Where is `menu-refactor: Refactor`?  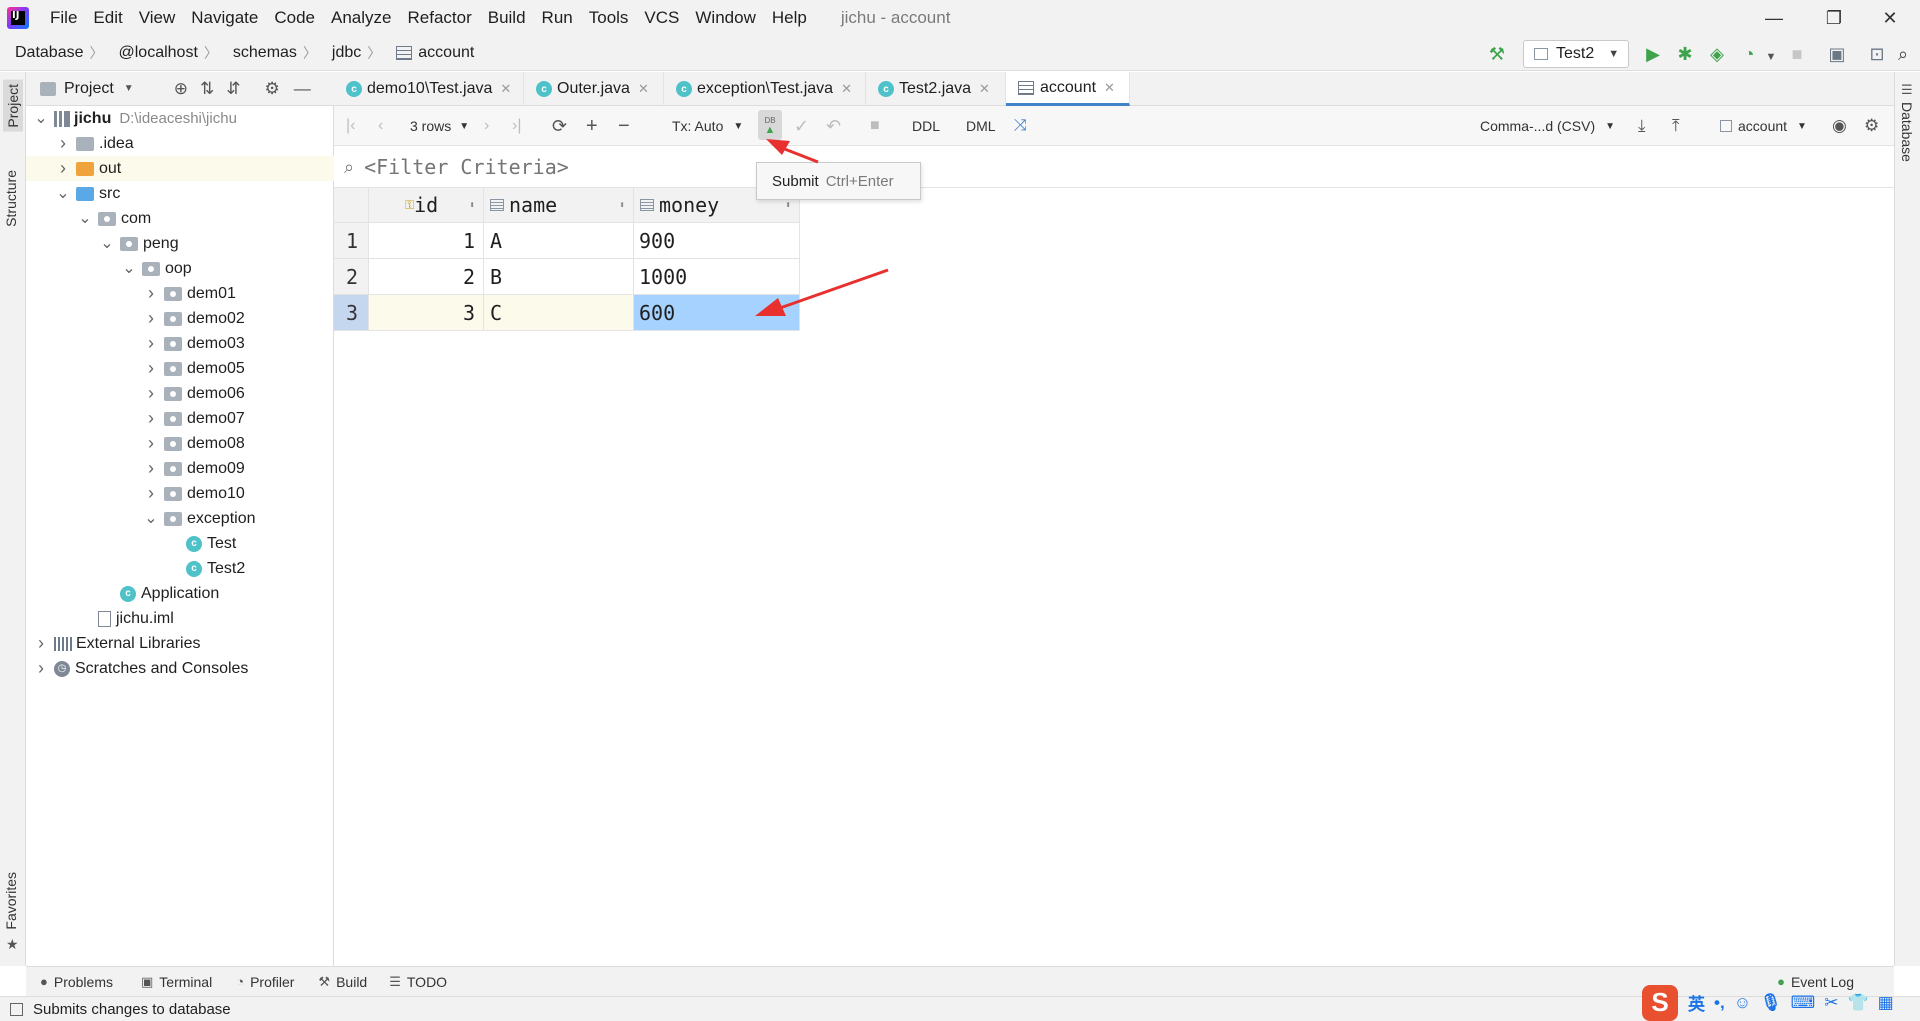 menu-refactor: Refactor is located at coordinates (439, 18).